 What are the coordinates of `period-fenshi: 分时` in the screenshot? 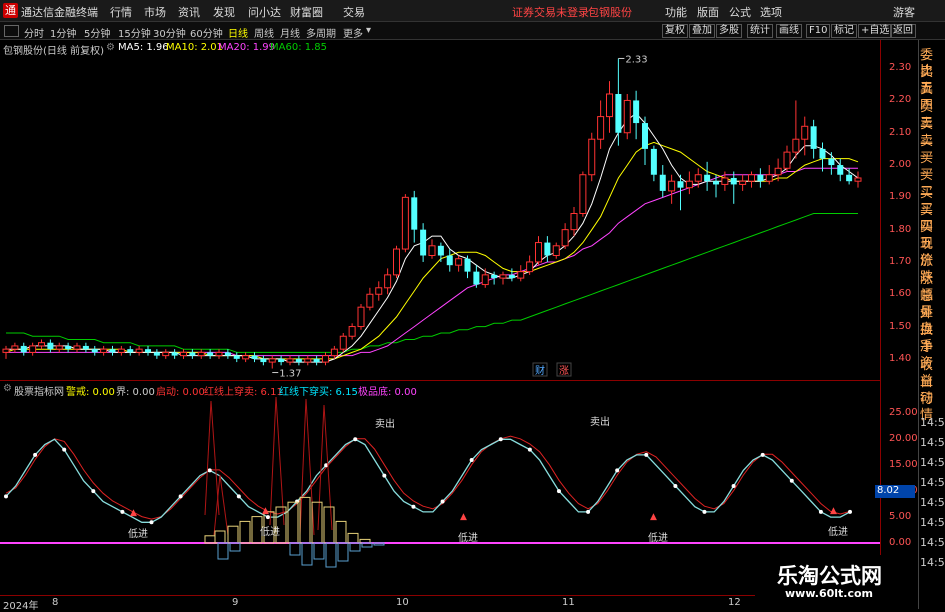 It's located at (34, 32).